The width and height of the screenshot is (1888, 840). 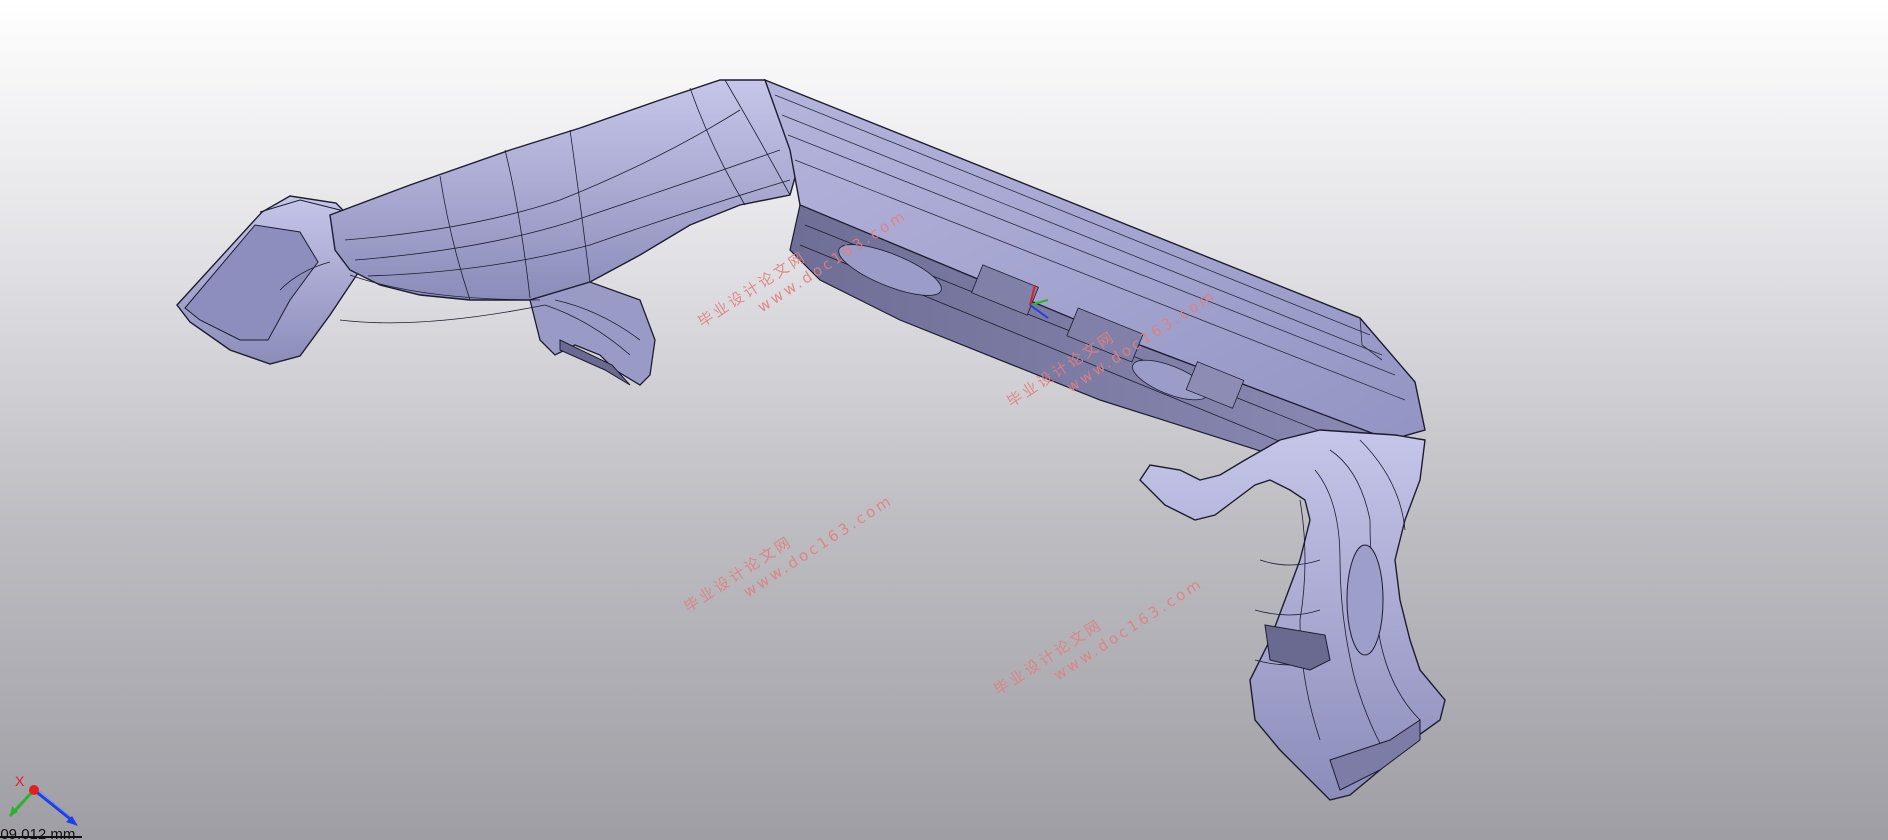 I want to click on coordinate-triad-icon: X, so click(x=45, y=802).